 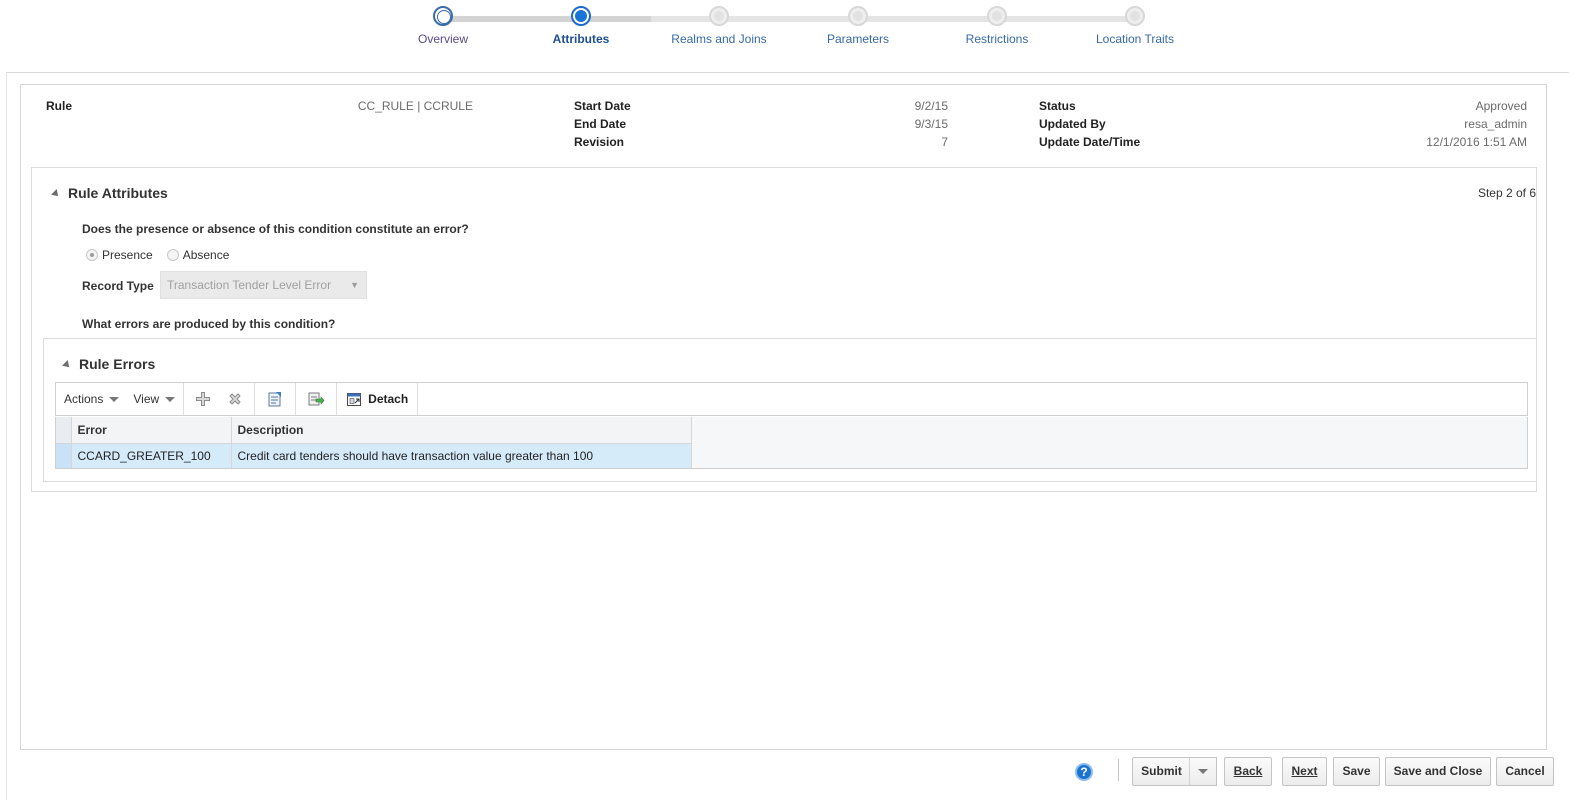 I want to click on train-step-attributes: Attributes, so click(x=581, y=26).